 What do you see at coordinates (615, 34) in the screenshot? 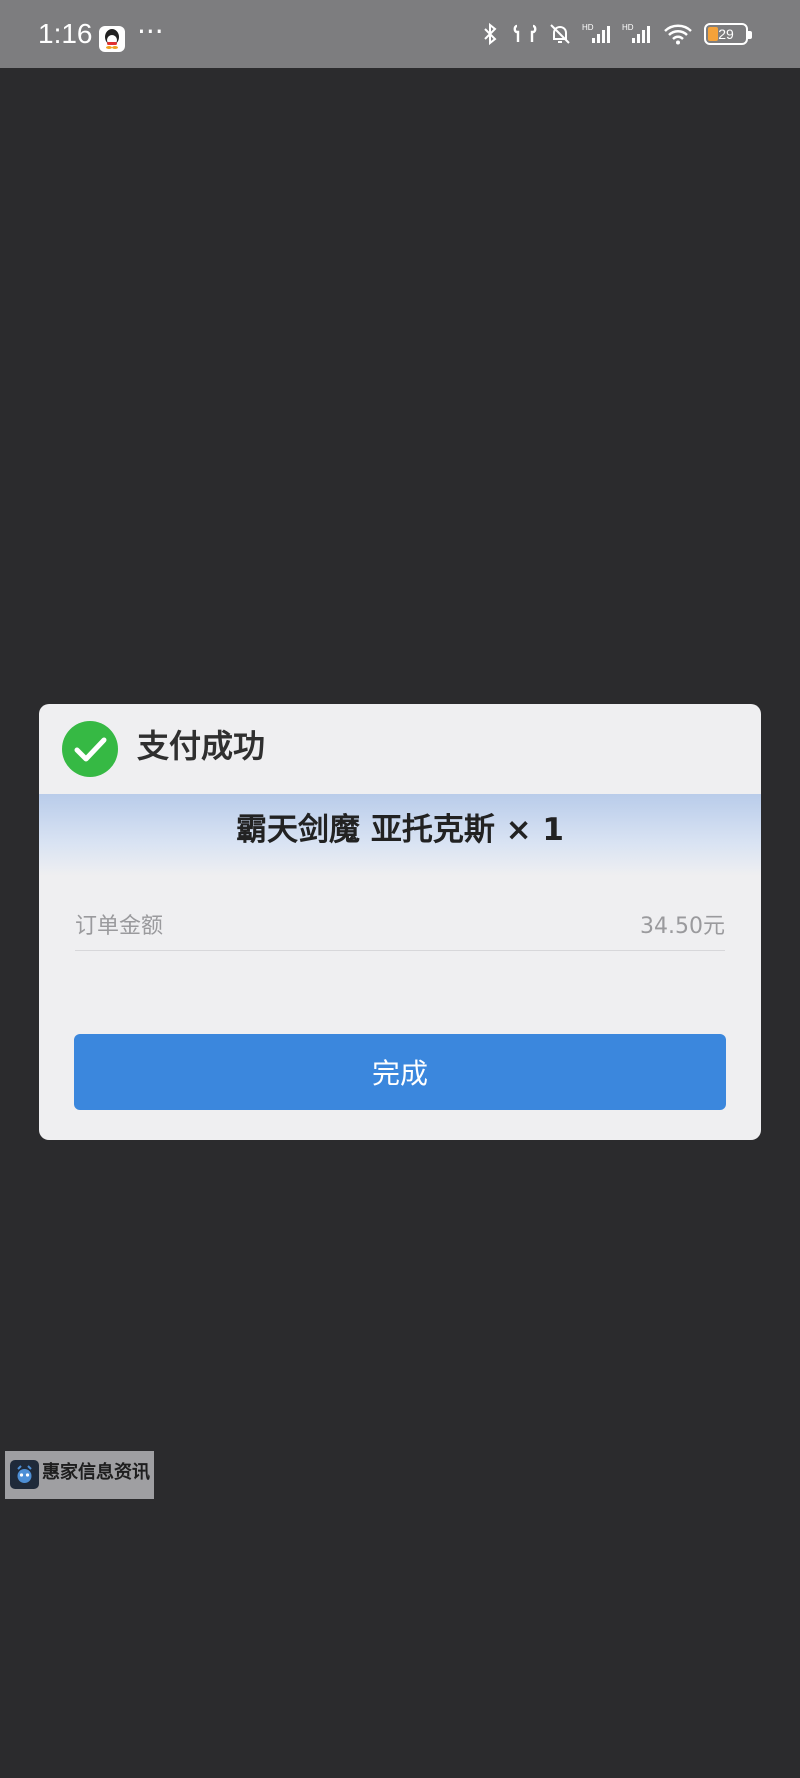
I see `status-icons: HD HD 29` at bounding box center [615, 34].